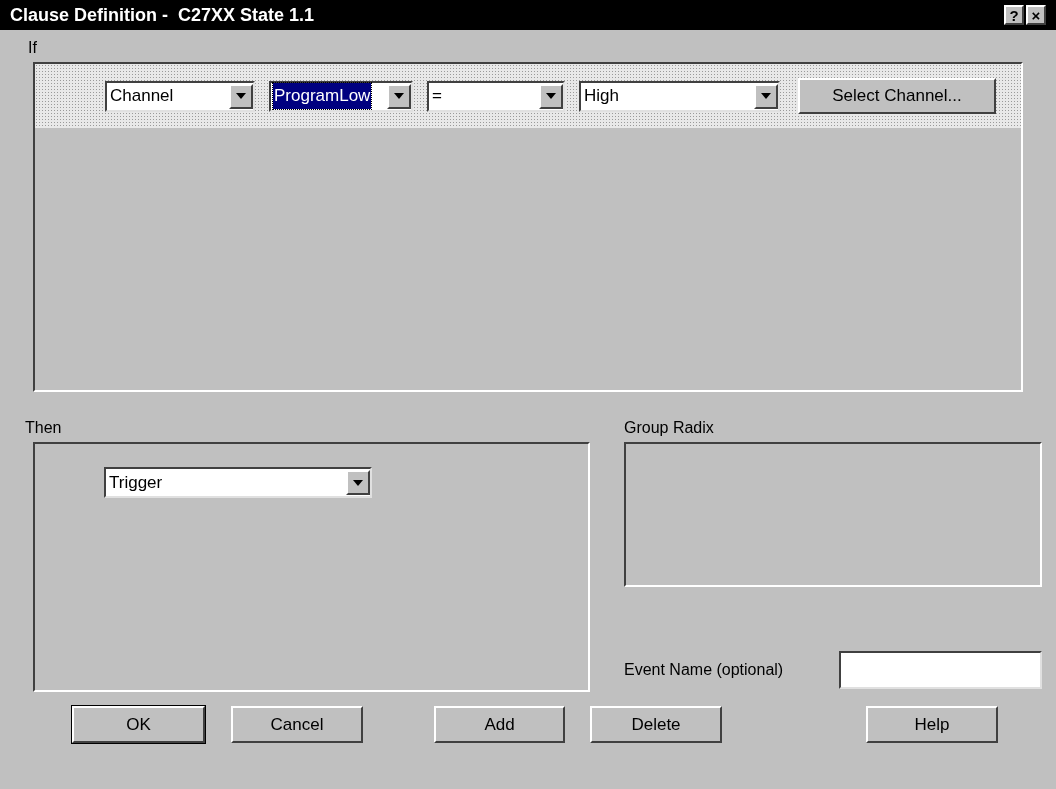 Image resolution: width=1056 pixels, height=789 pixels. Describe the element at coordinates (1036, 15) in the screenshot. I see `close-button: ×` at that location.